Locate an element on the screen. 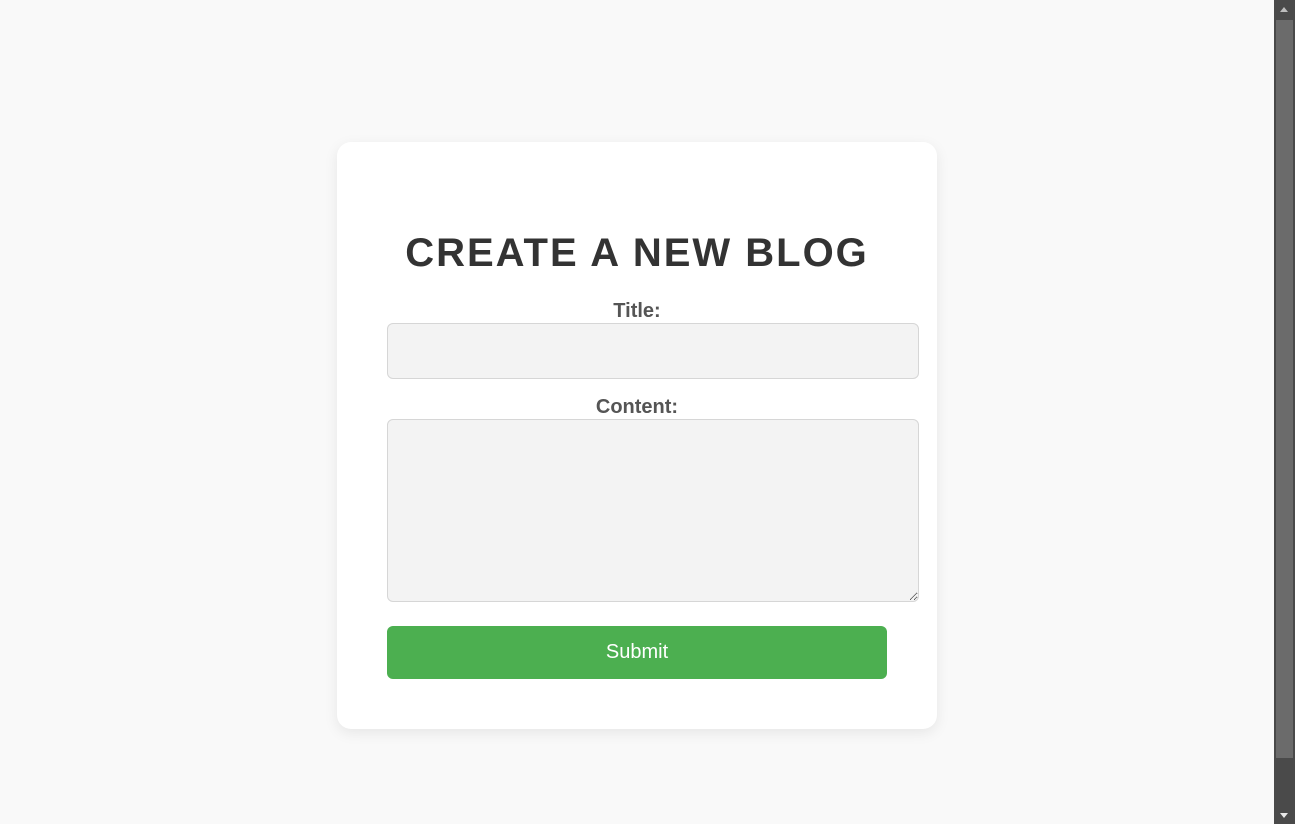  scroll-up-button is located at coordinates (1284, 9).